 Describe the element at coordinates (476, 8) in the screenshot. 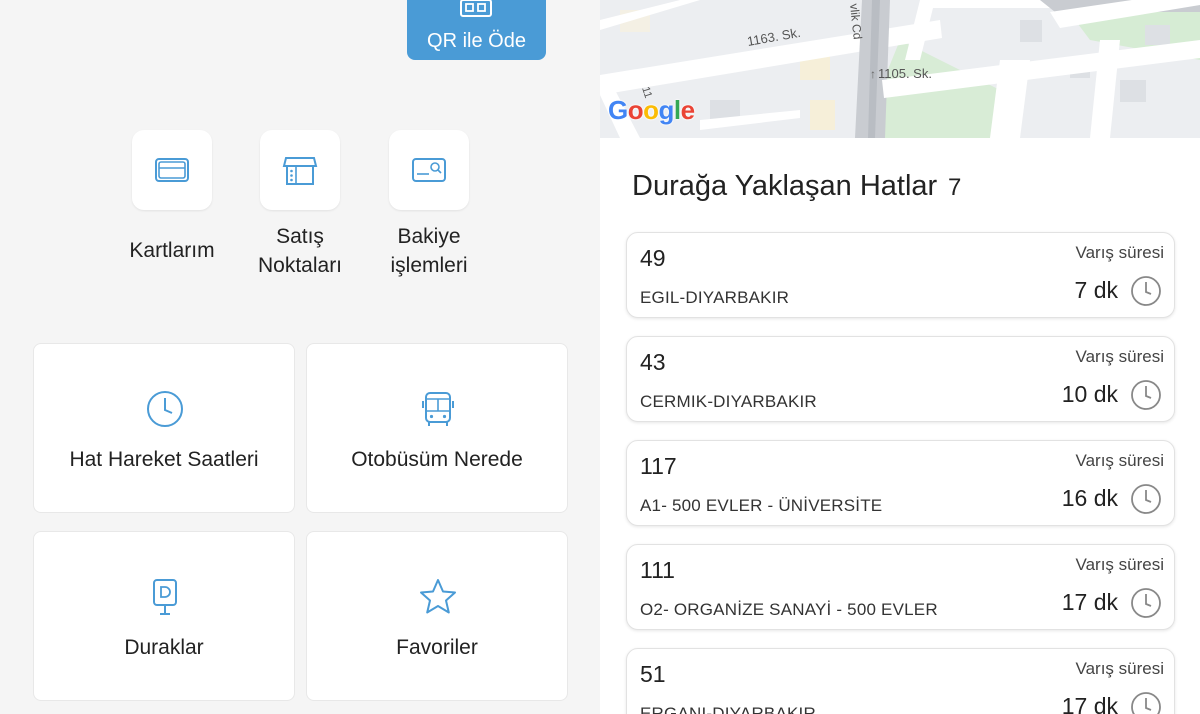

I see `qr-scan-icon` at that location.